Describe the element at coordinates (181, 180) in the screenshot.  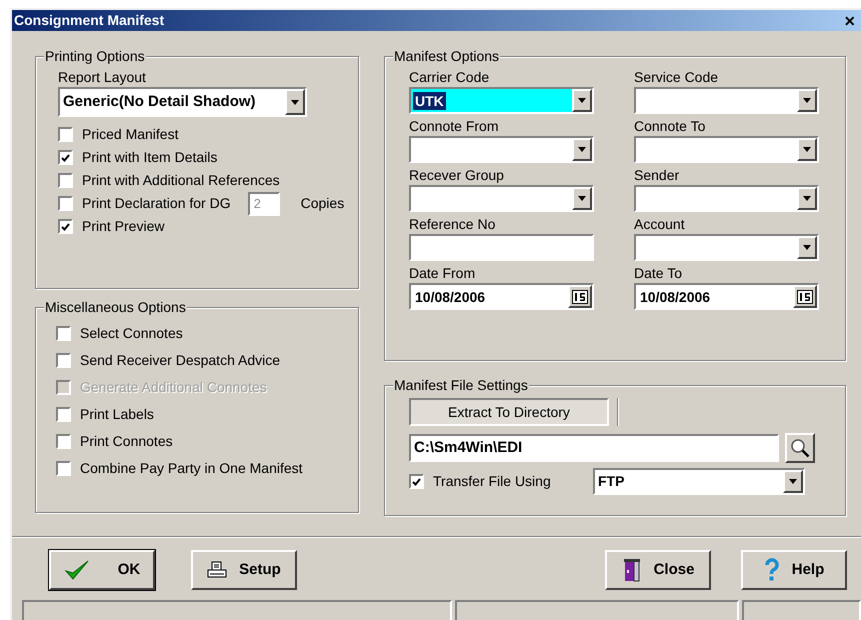
I see `checkbox-label: Print with Additional References` at that location.